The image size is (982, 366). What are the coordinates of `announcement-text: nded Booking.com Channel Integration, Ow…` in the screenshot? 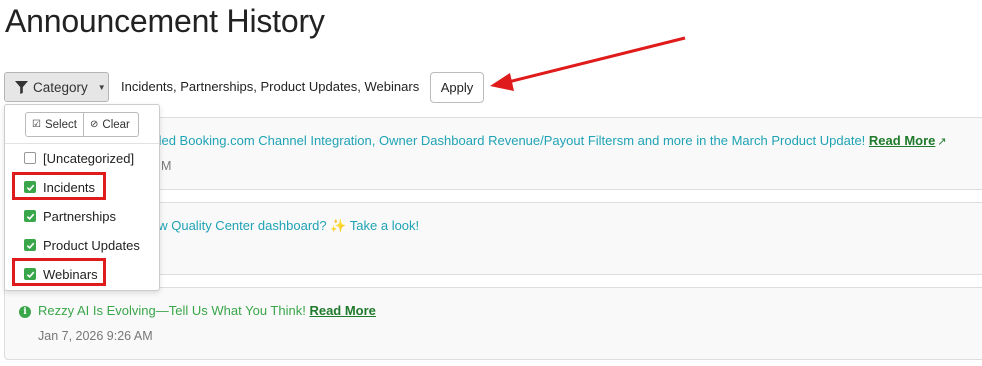 It's located at (506, 140).